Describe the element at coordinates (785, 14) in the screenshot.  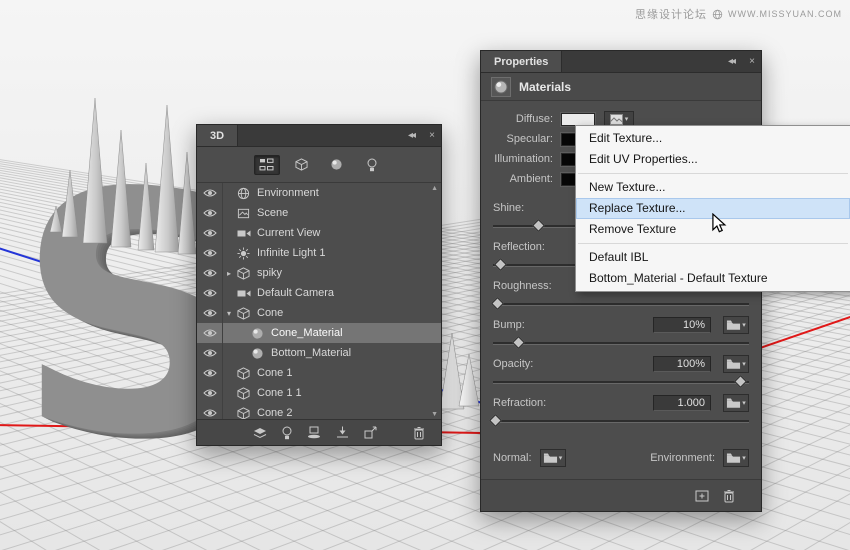
I see `watermark-url: WWW.MISSYUAN.COM` at that location.